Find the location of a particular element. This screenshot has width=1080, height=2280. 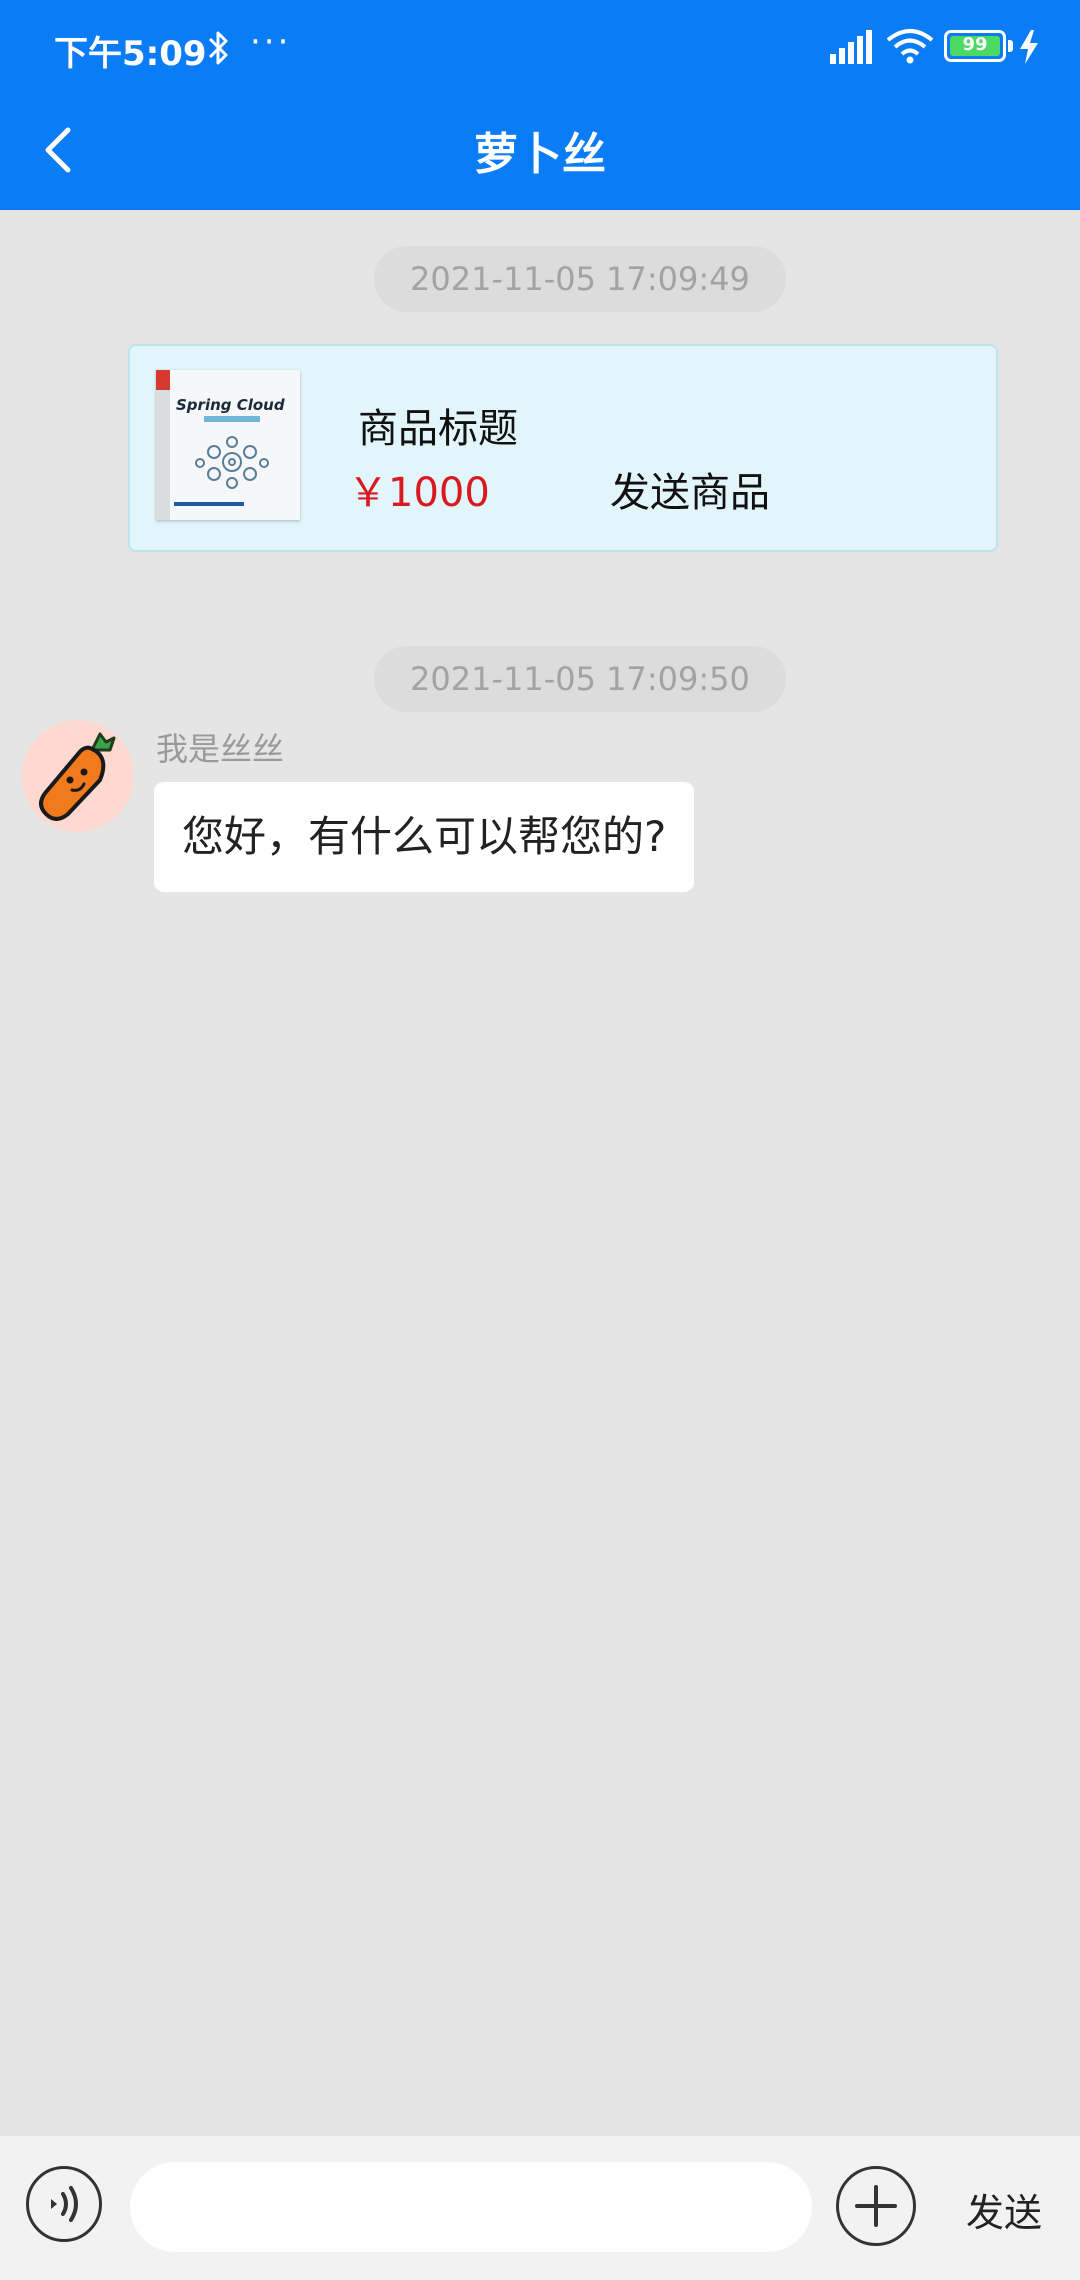

input-bar: 发送 is located at coordinates (540, 2208).